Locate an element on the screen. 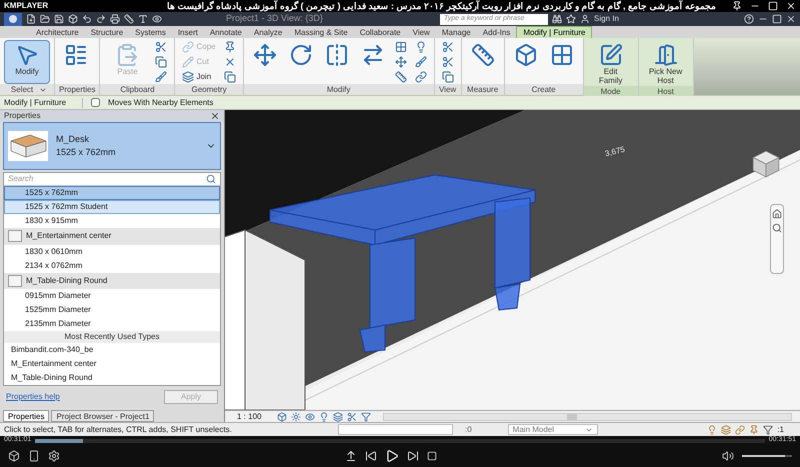 The width and height of the screenshot is (800, 467). panel-label: Mode is located at coordinates (611, 92).